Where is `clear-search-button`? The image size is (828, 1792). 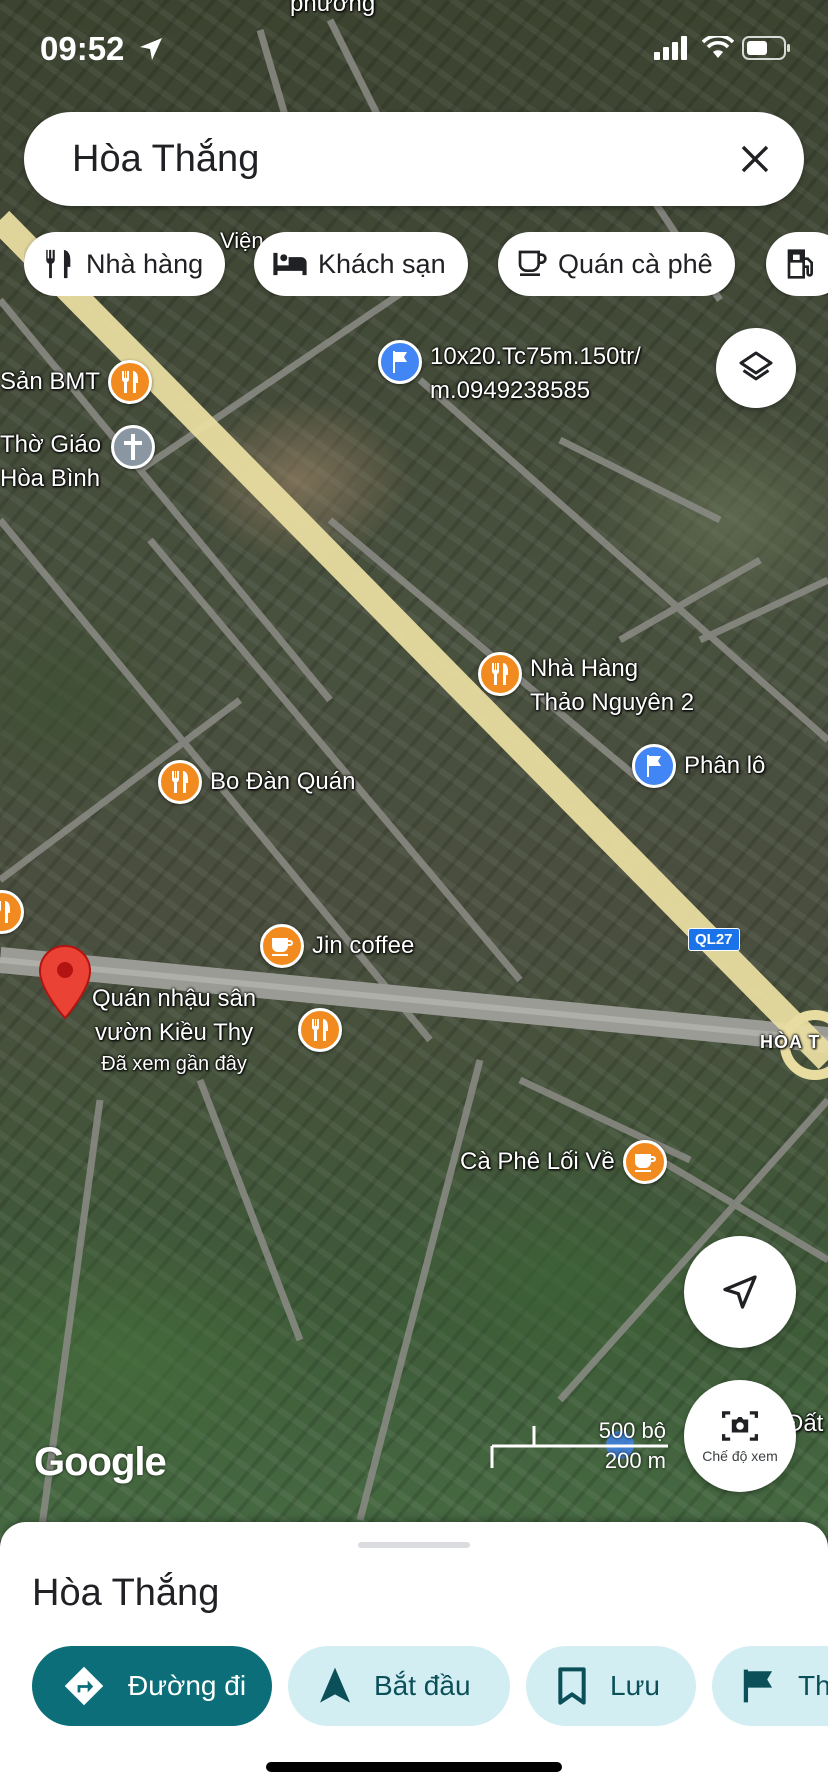 clear-search-button is located at coordinates (755, 159).